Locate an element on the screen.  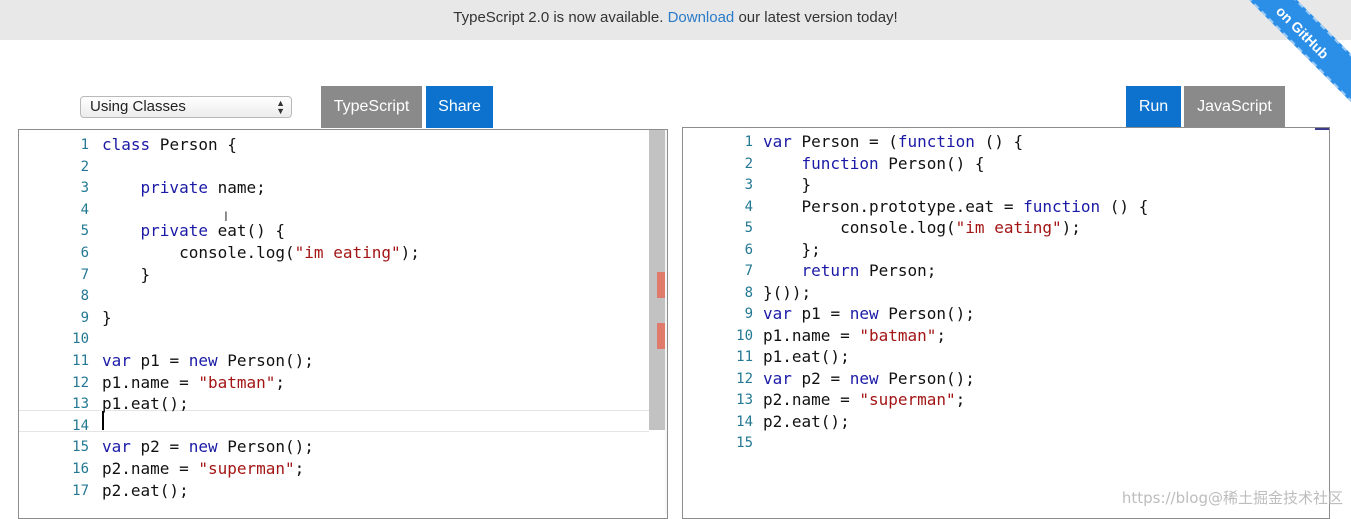
banner-text-after: our latest version today! is located at coordinates (816, 17).